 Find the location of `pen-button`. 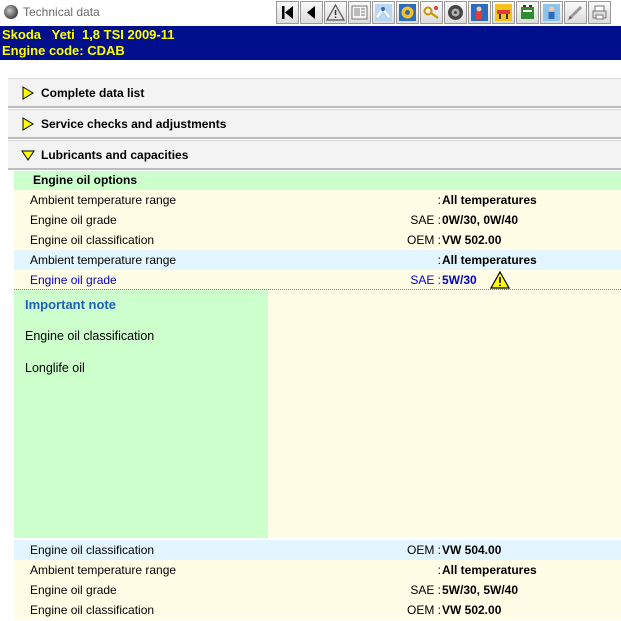

pen-button is located at coordinates (575, 12).